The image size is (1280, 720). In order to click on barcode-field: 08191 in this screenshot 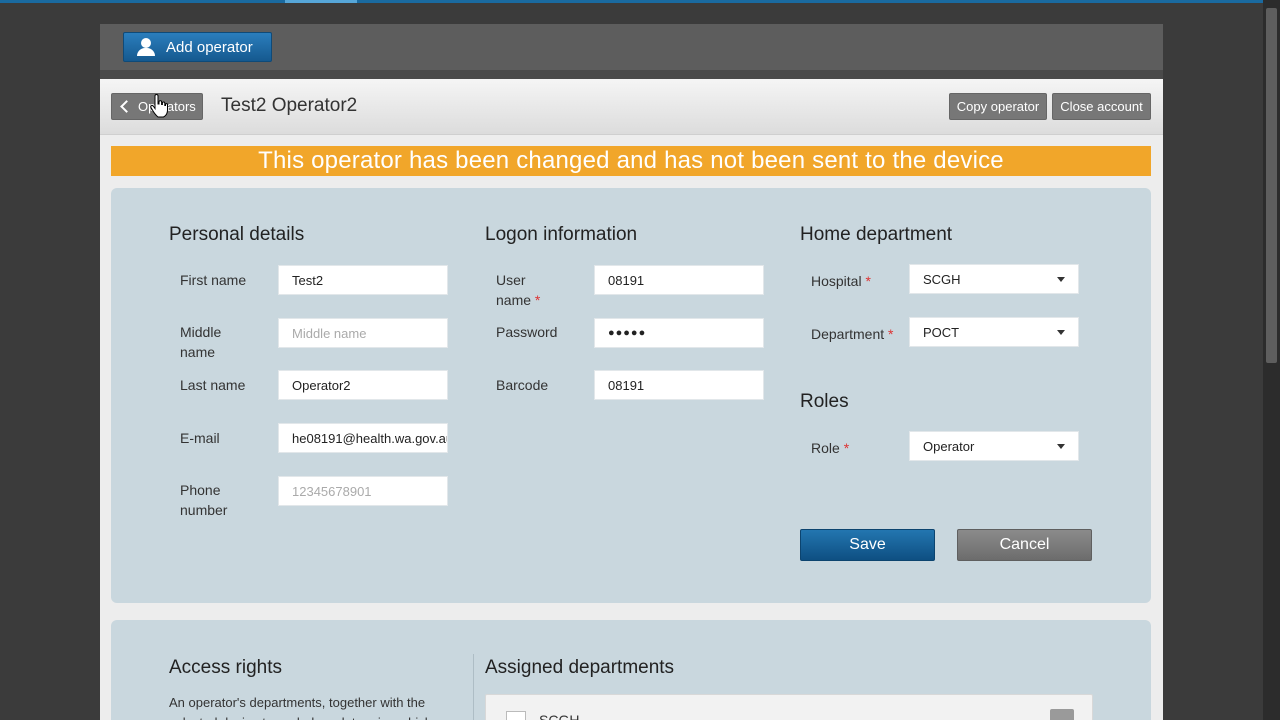, I will do `click(679, 385)`.